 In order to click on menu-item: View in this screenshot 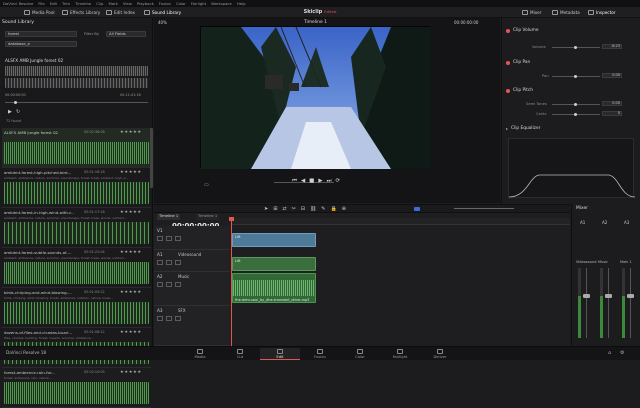, I will do `click(127, 3)`.